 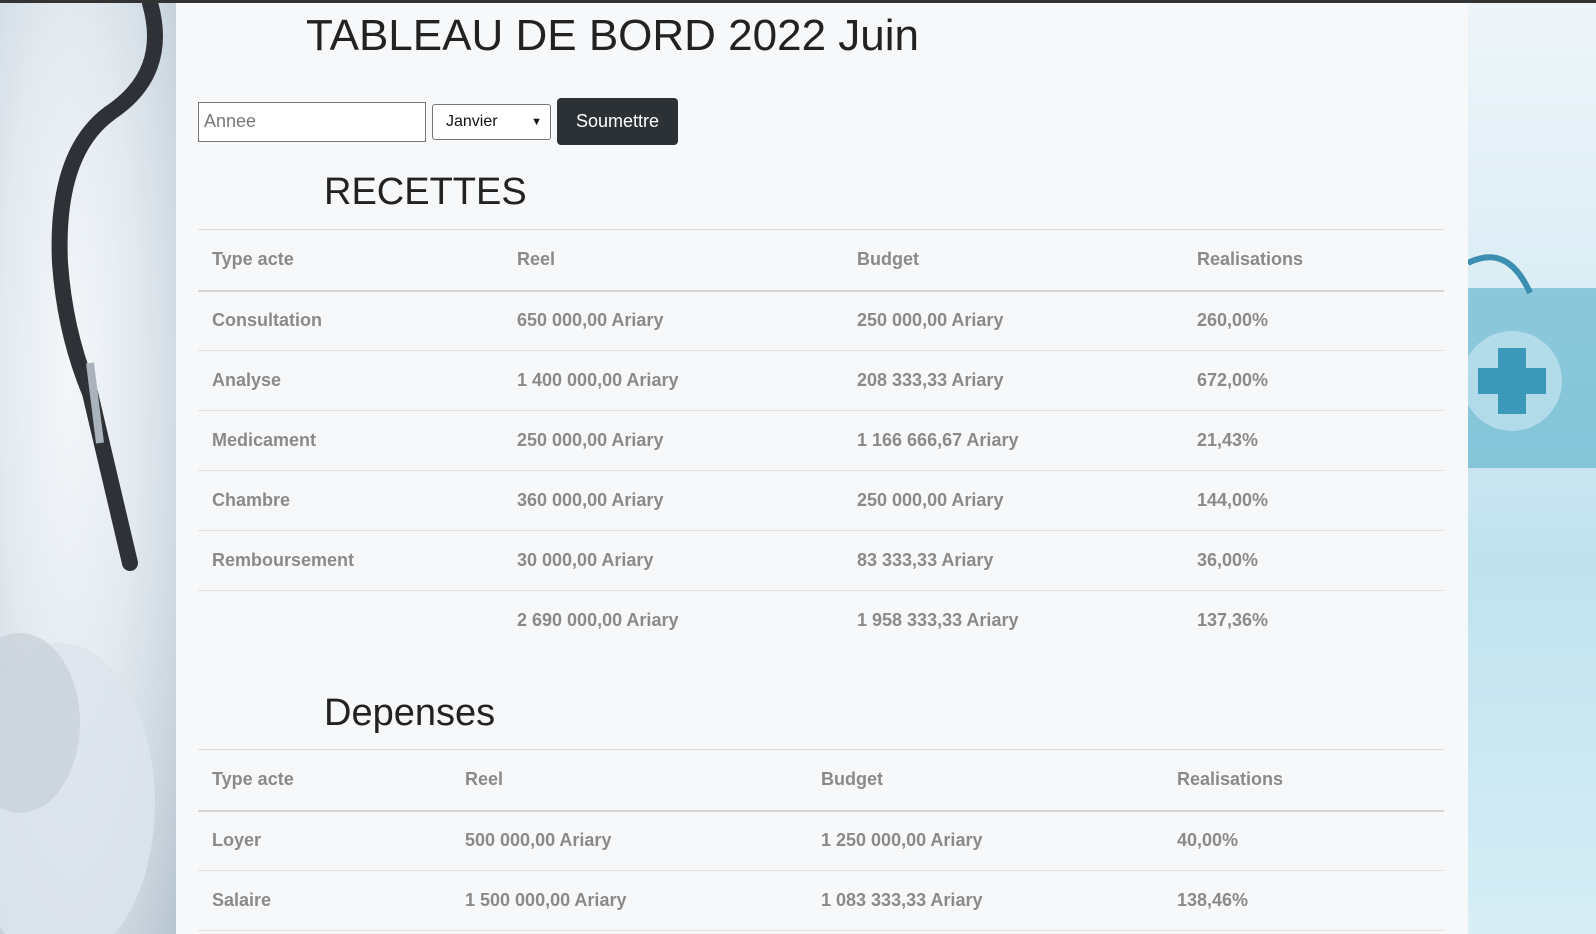 What do you see at coordinates (1013, 440) in the screenshot?
I see `table-cell: 1 166 666,67 Ariary` at bounding box center [1013, 440].